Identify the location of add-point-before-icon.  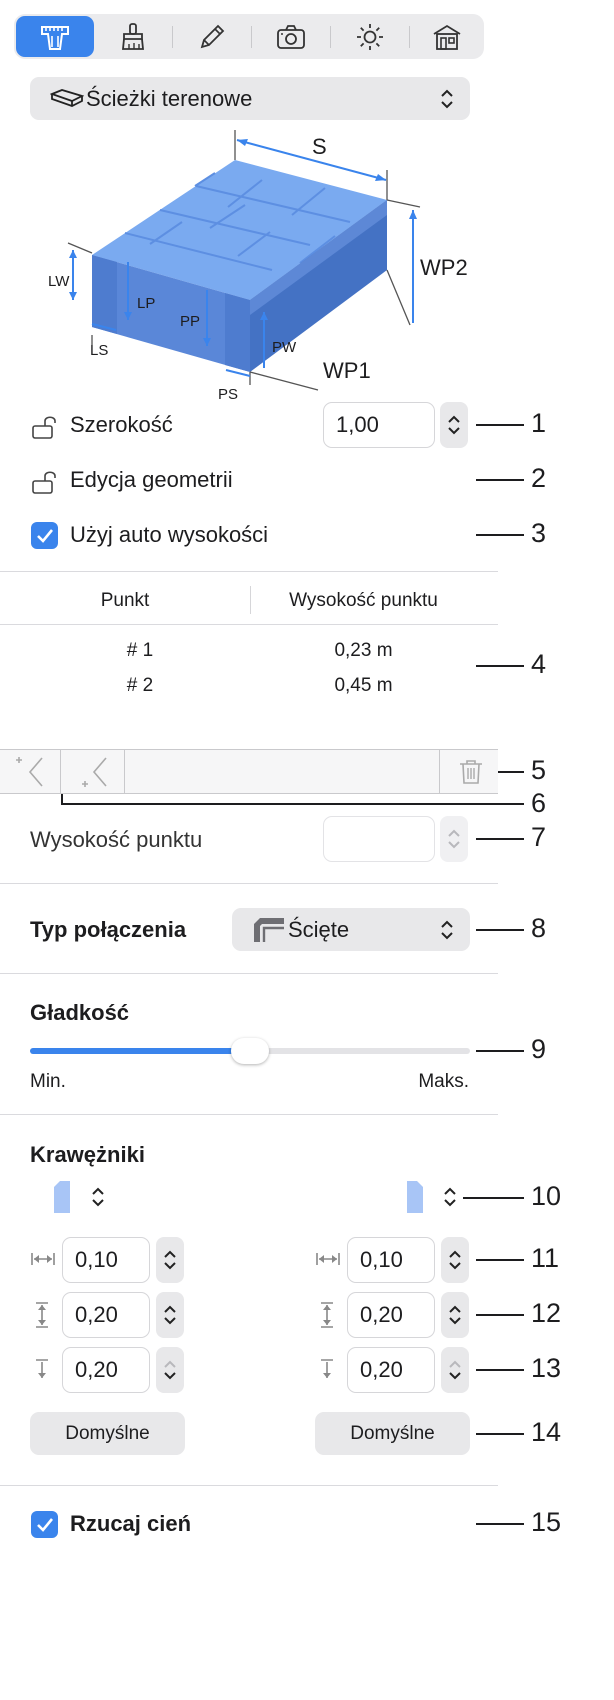
(29, 772).